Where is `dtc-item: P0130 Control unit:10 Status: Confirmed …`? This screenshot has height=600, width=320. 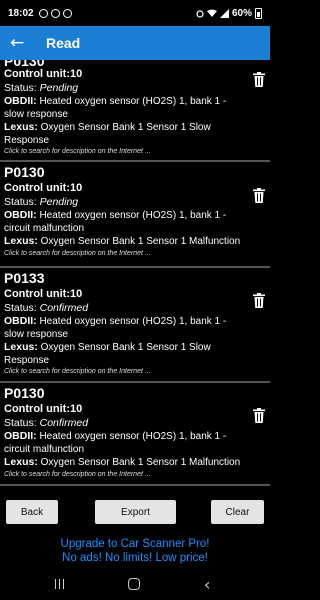
dtc-item: P0130 Control unit:10 Status: Confirmed … is located at coordinates (135, 432).